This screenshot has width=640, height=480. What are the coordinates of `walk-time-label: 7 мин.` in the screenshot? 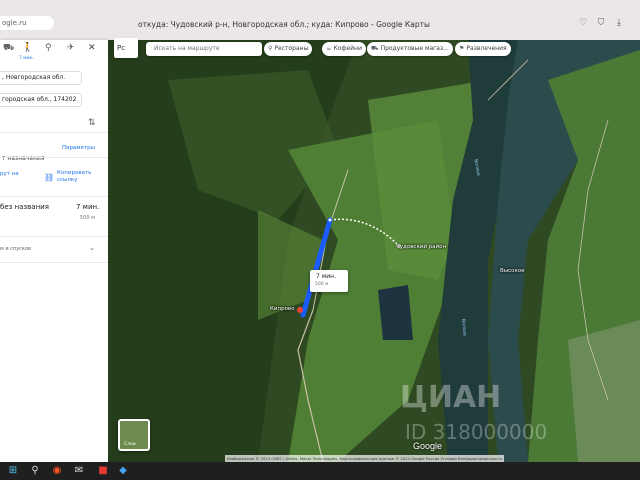 It's located at (26, 58).